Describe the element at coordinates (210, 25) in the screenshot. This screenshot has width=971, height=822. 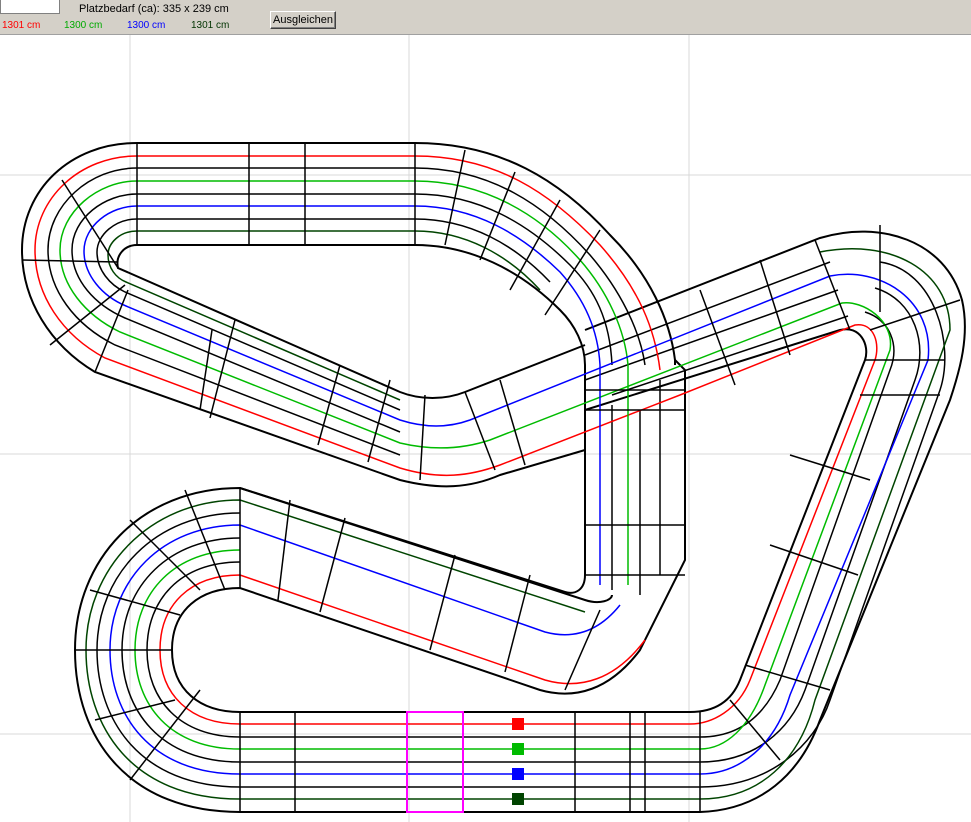
I see `lane-4-length: 1301 cm` at that location.